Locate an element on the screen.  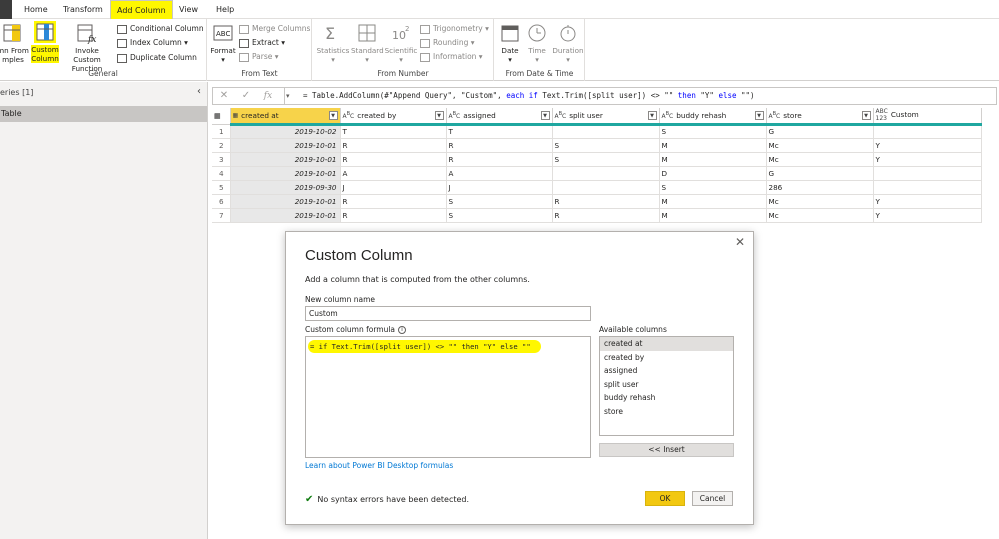
trigonometry-button: Trigonometry ▾ is located at coordinates (454, 29).